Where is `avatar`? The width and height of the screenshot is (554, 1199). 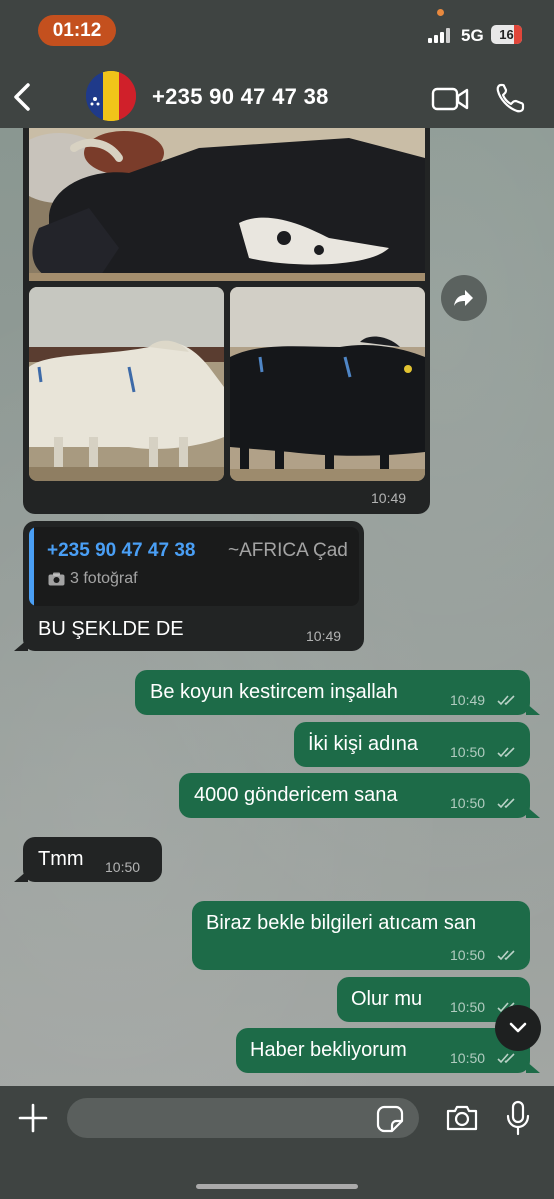 avatar is located at coordinates (111, 96).